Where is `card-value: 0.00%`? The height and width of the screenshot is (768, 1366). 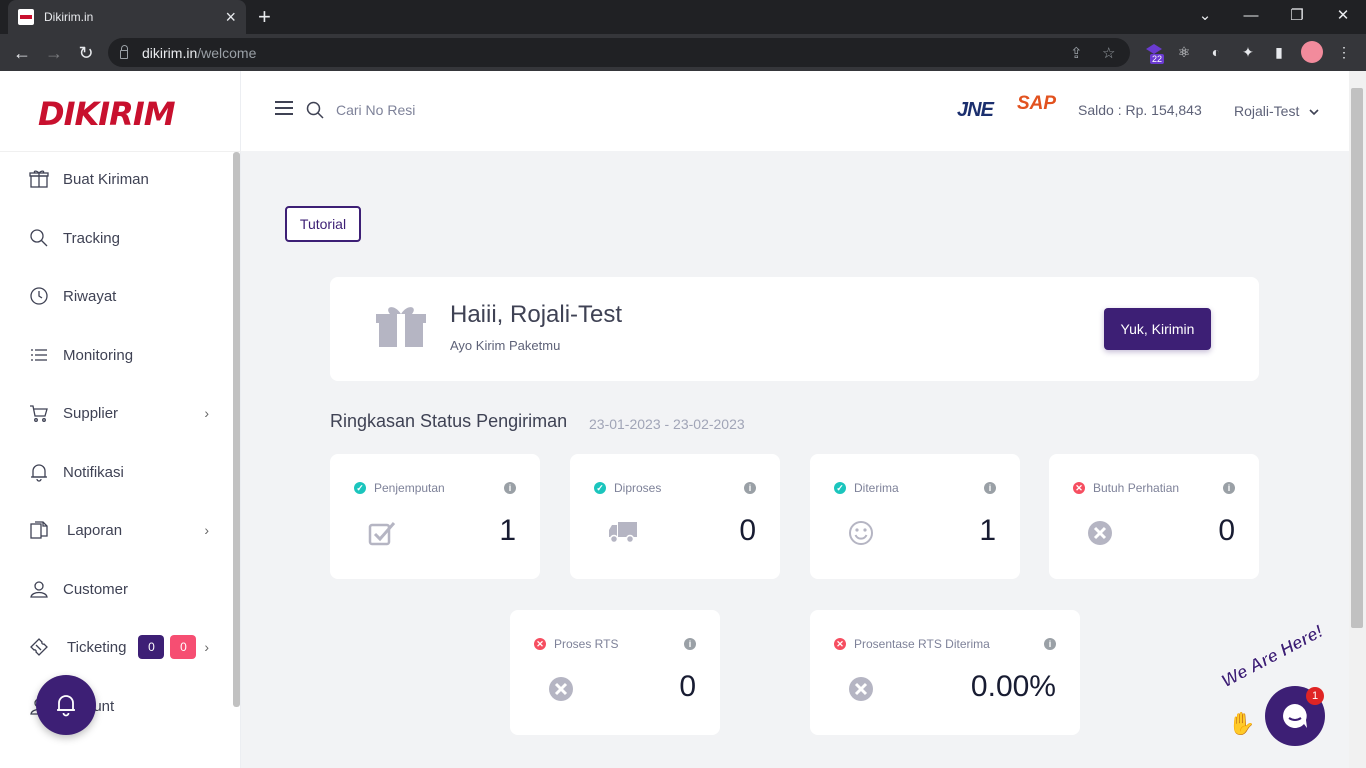
card-value: 0.00% is located at coordinates (1013, 686).